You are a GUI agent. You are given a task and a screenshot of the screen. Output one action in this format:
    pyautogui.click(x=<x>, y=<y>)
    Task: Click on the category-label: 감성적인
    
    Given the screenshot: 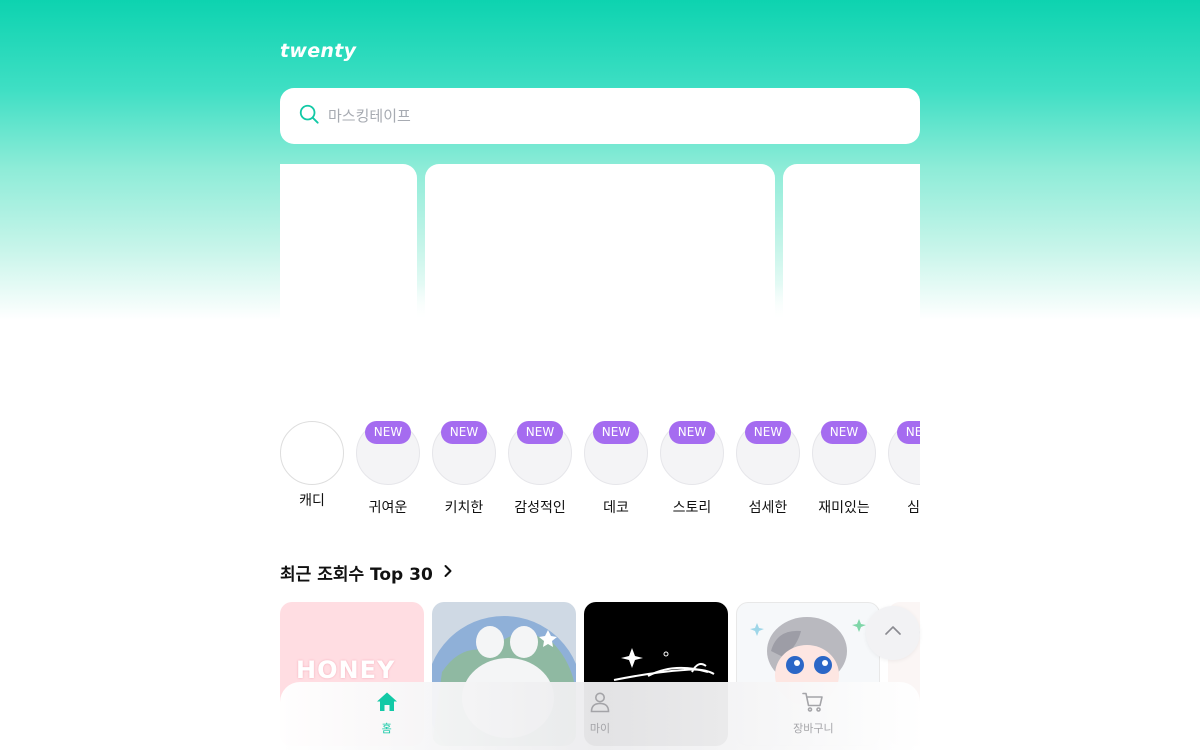 What is the action you would take?
    pyautogui.click(x=540, y=507)
    